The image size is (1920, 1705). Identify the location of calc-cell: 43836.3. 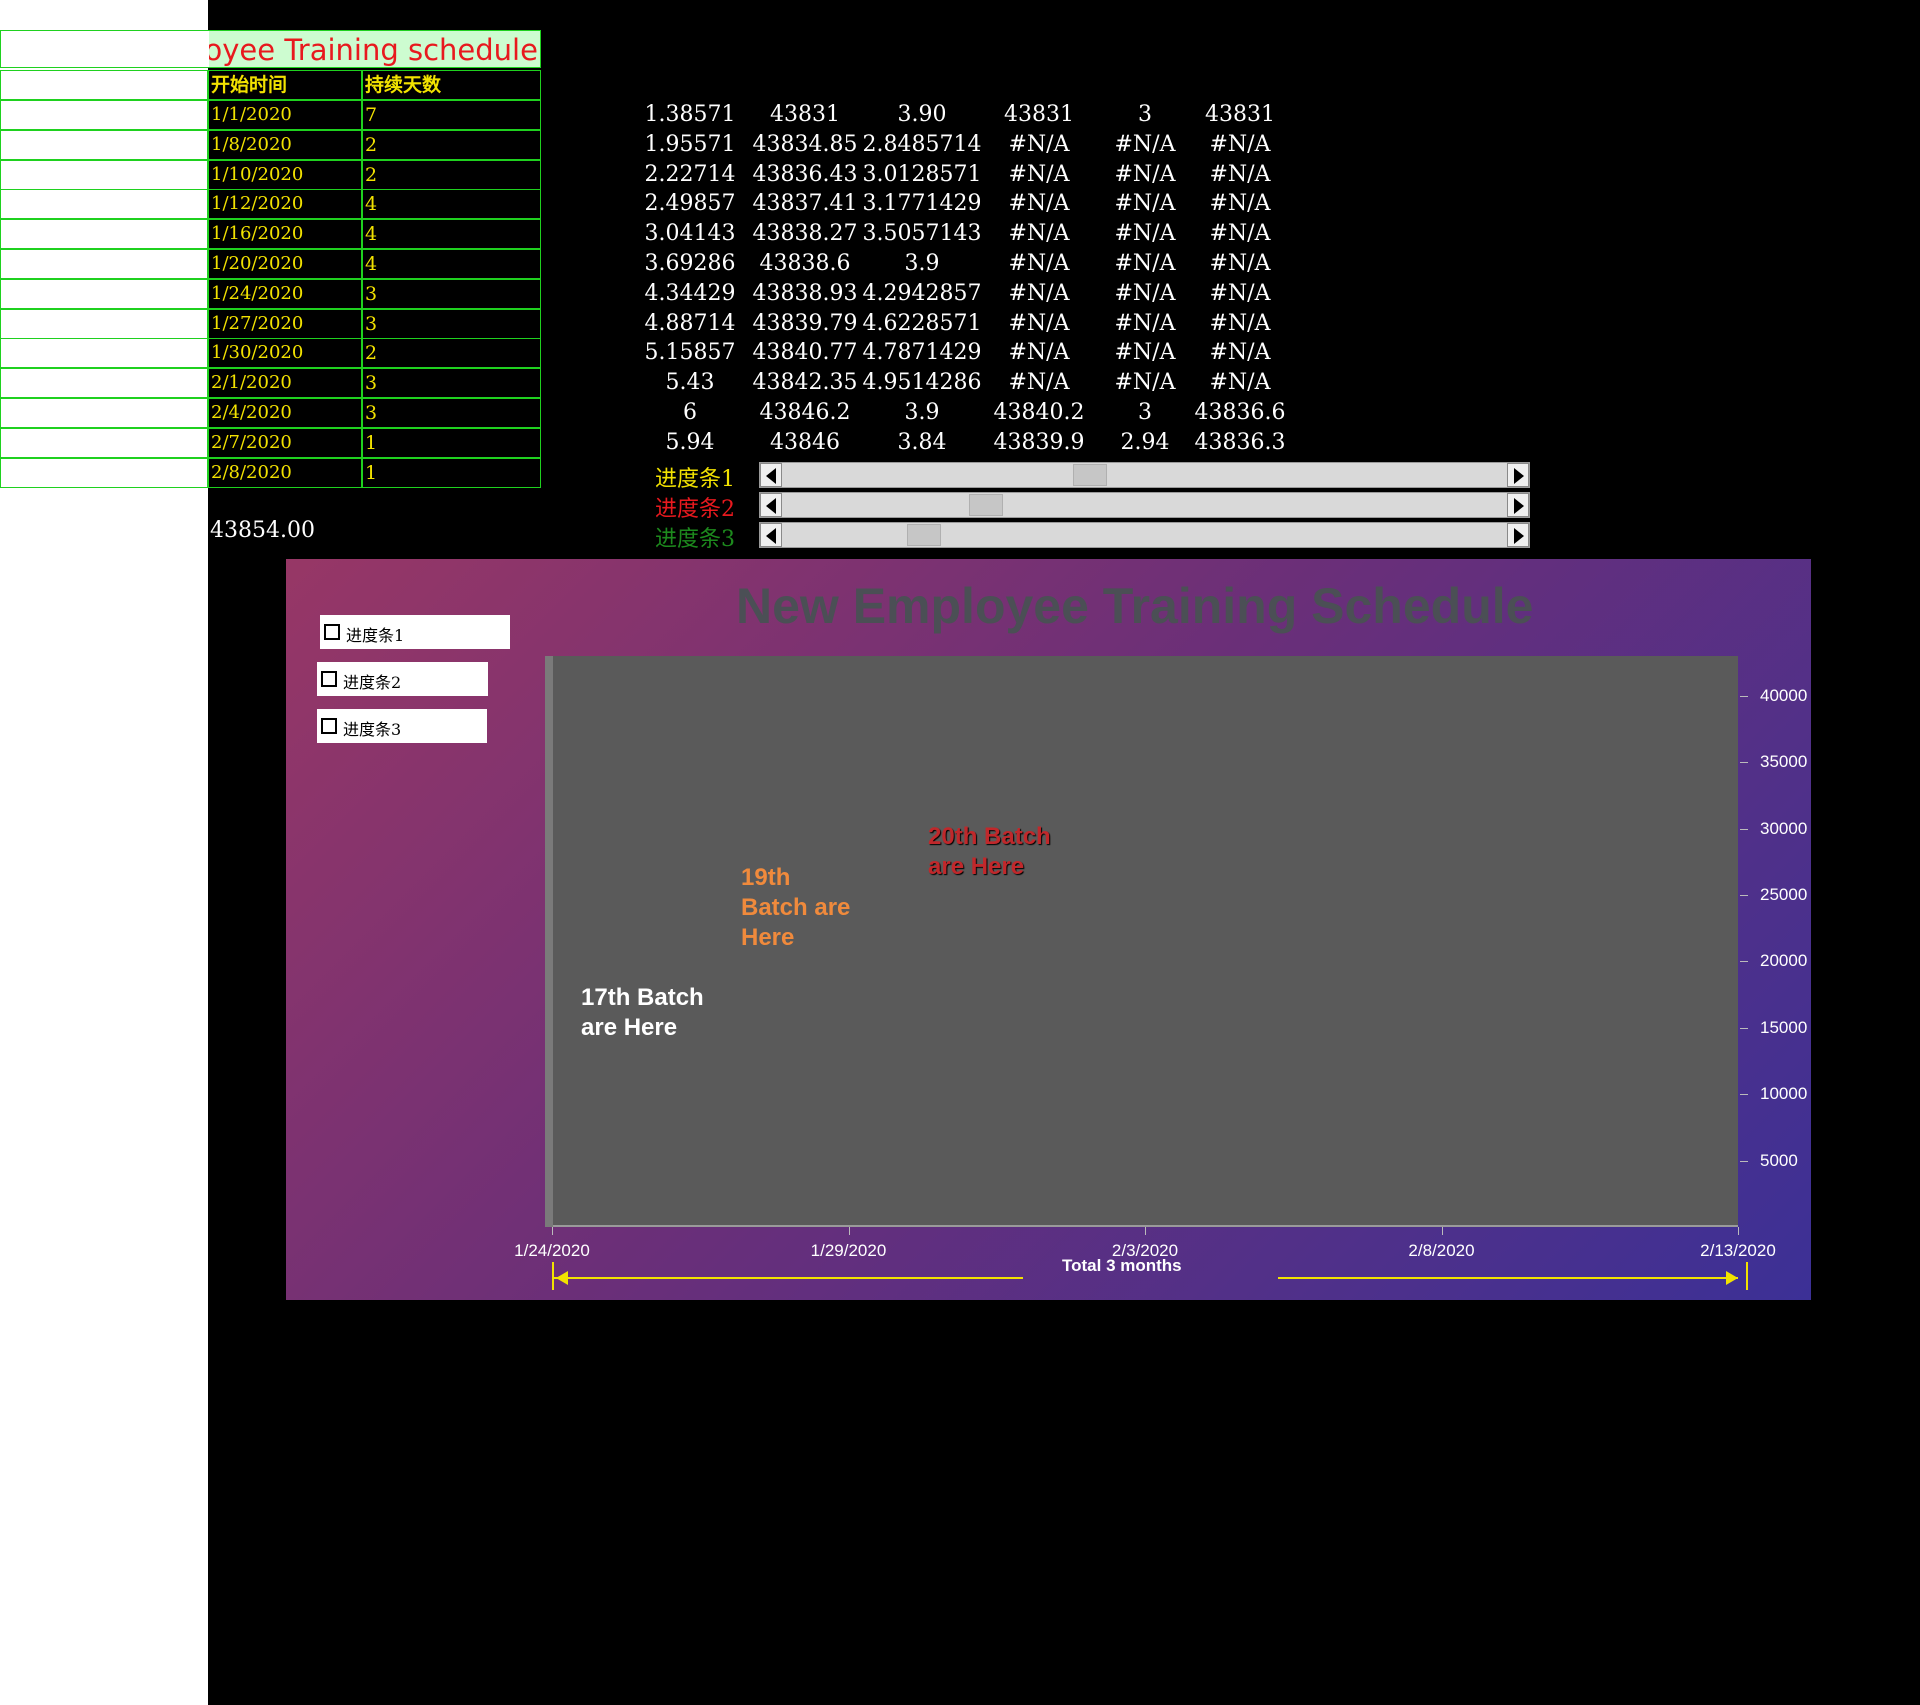
(1240, 443).